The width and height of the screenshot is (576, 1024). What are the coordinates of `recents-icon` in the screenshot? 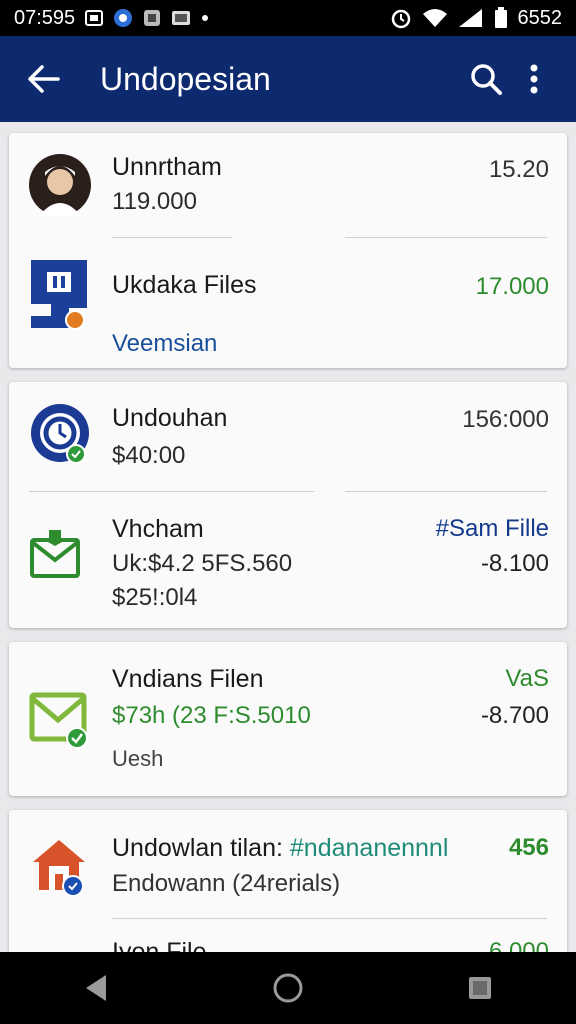 It's located at (480, 988).